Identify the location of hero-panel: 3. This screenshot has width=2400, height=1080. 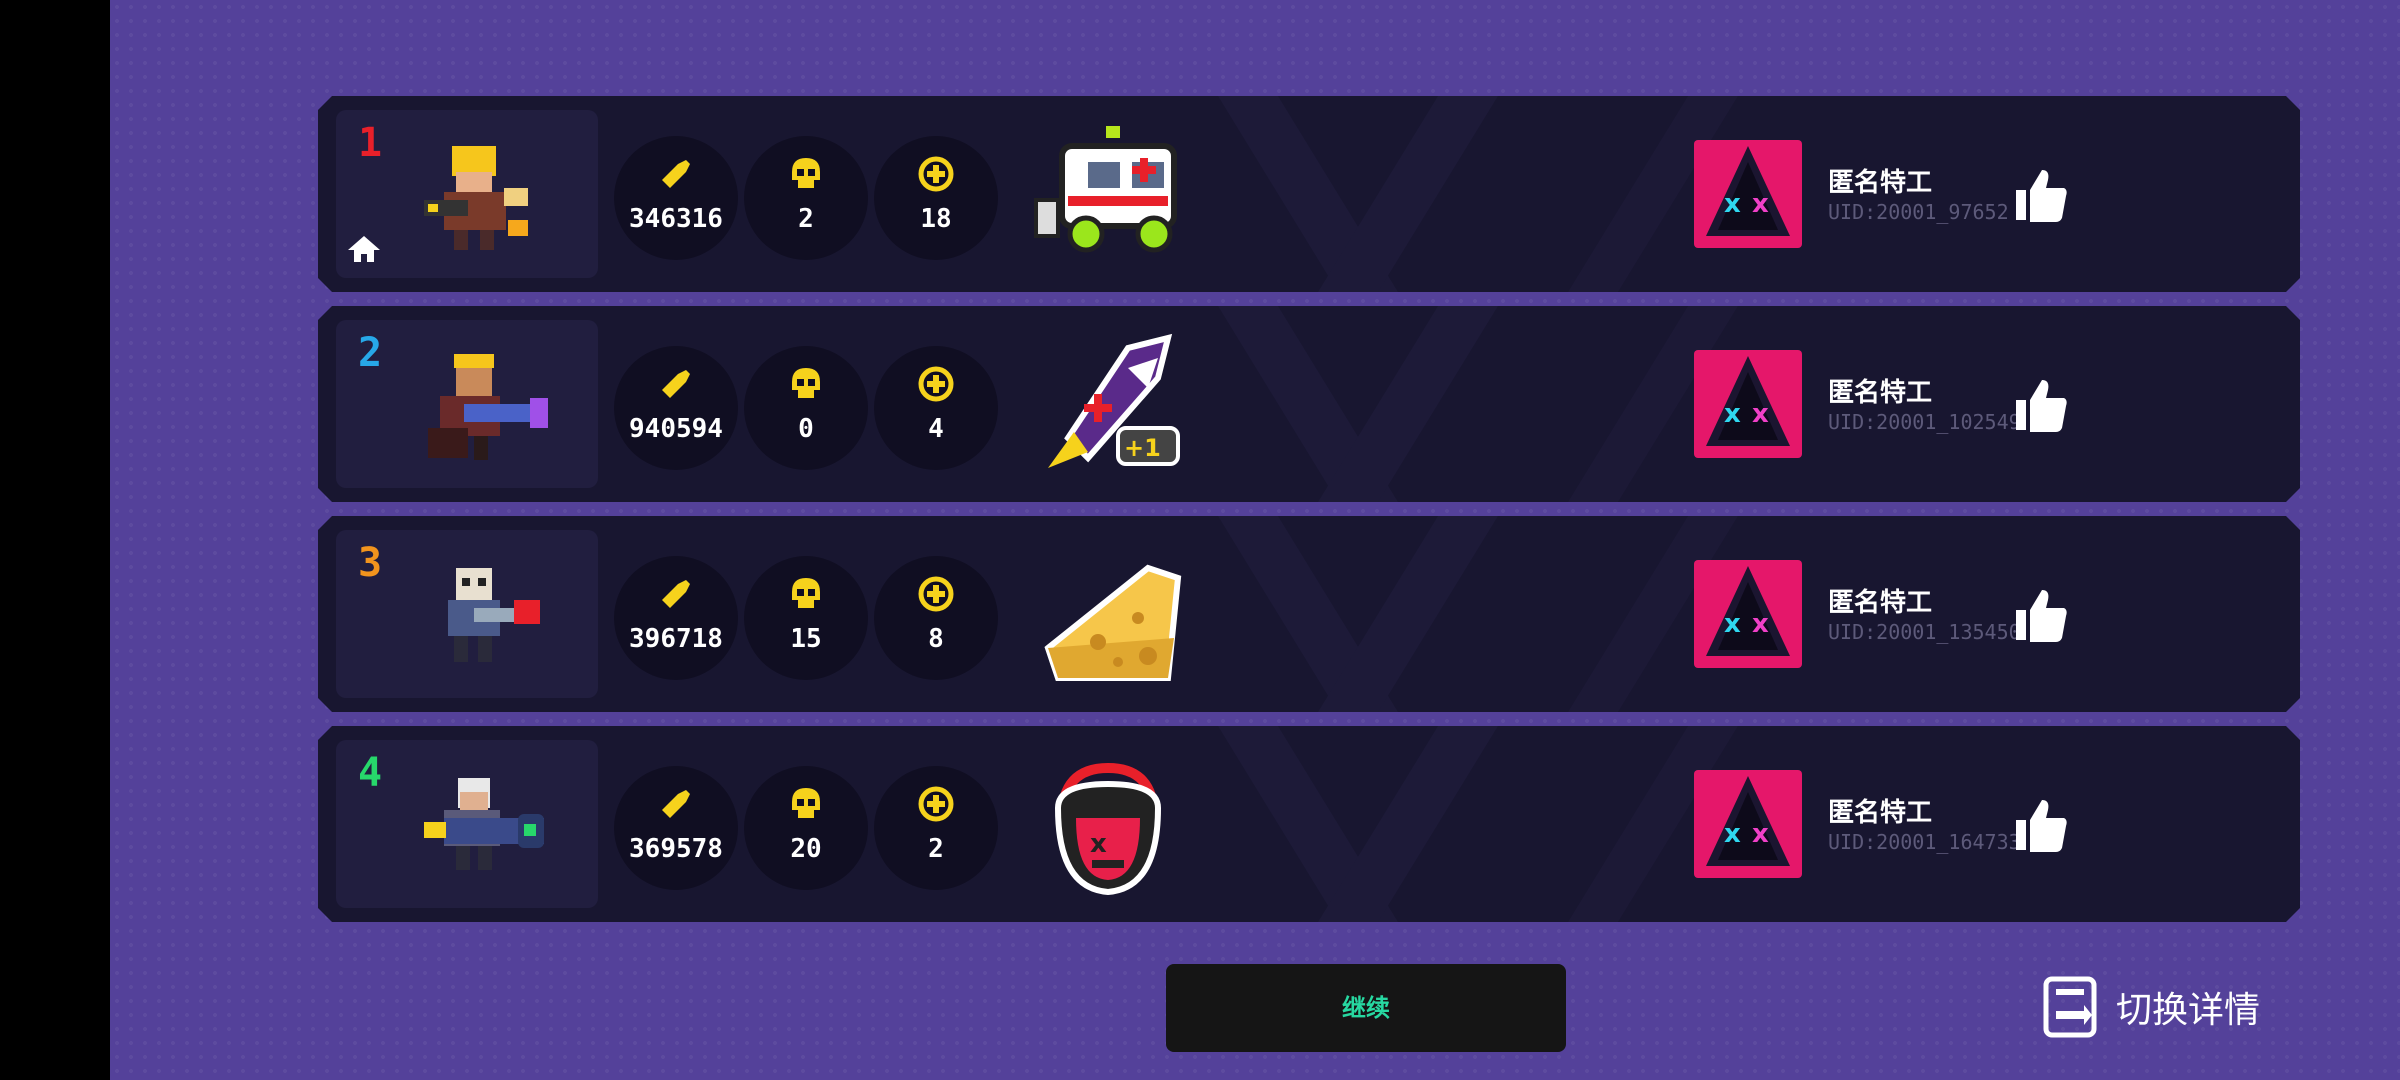
(467, 614).